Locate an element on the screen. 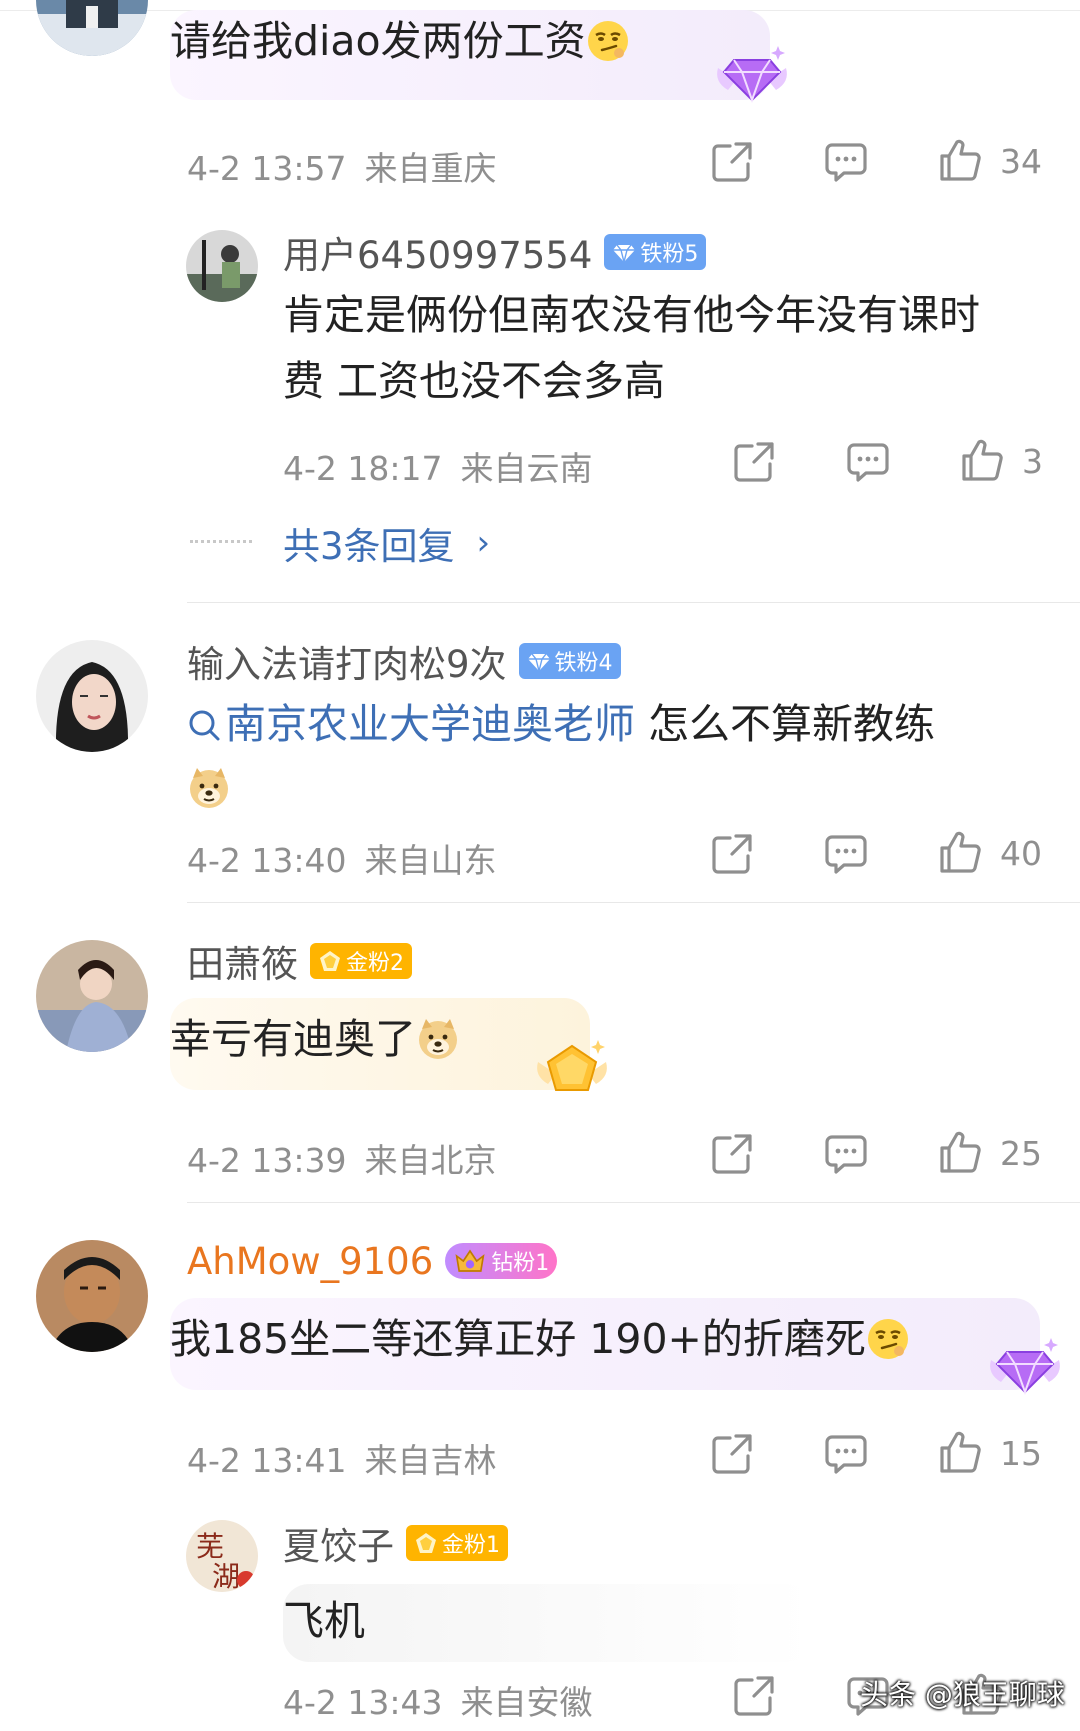 This screenshot has height=1731, width=1080. fan-badge: 钻粉1 is located at coordinates (501, 1261).